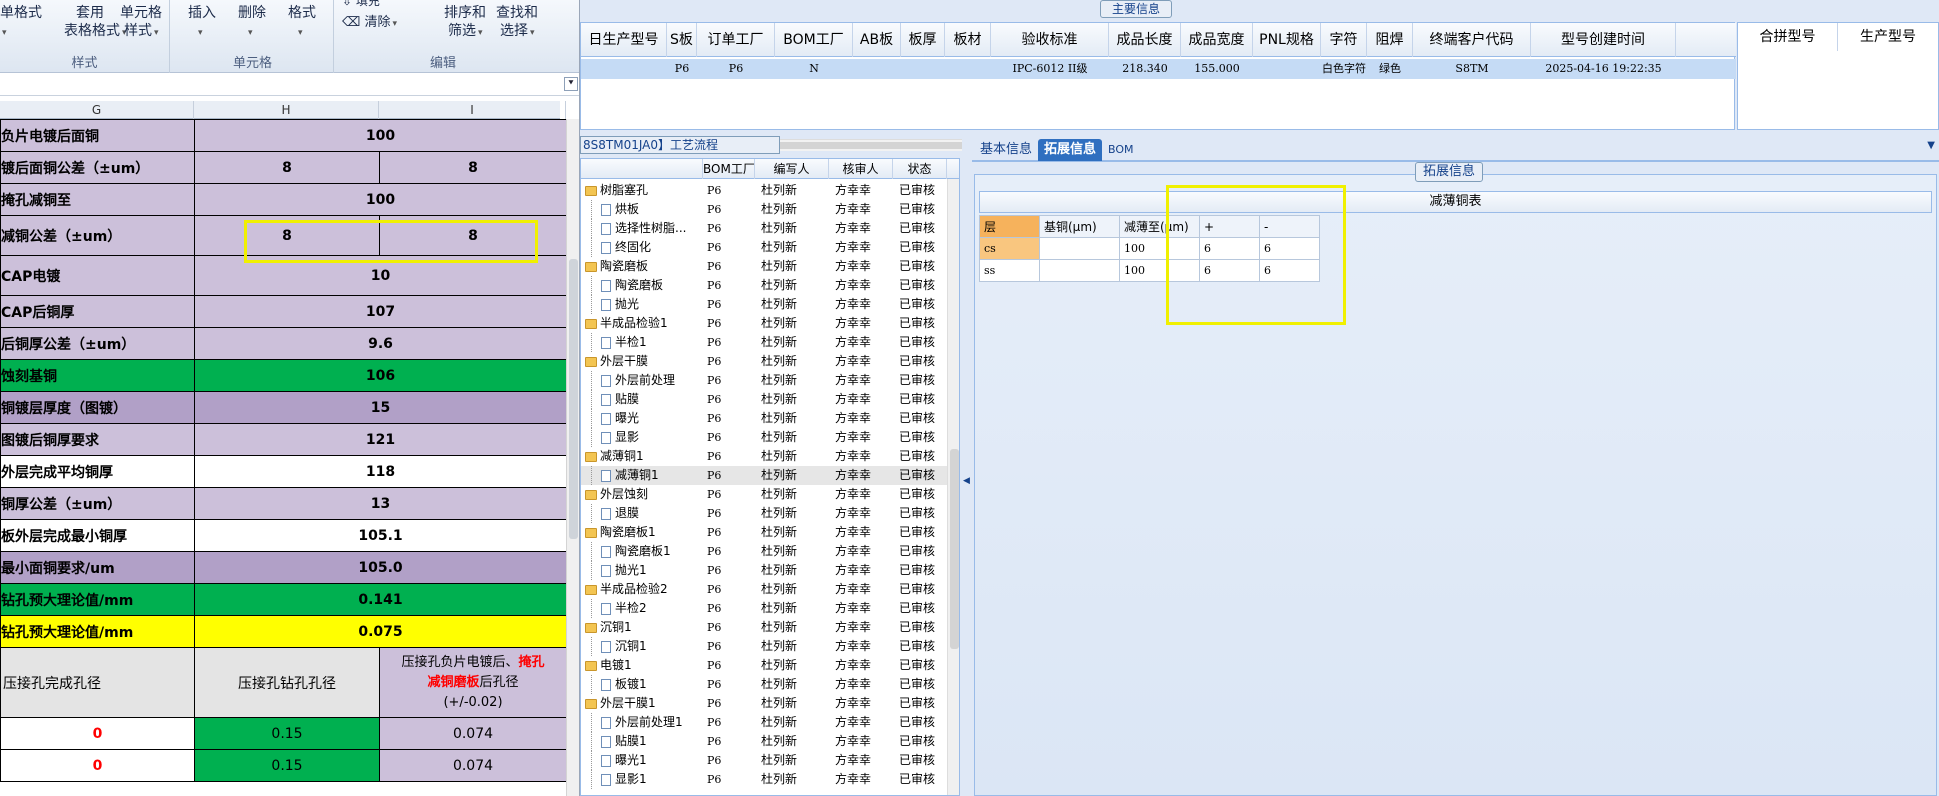  I want to click on cell-g: 外层完成平均铜厚, so click(97, 471).